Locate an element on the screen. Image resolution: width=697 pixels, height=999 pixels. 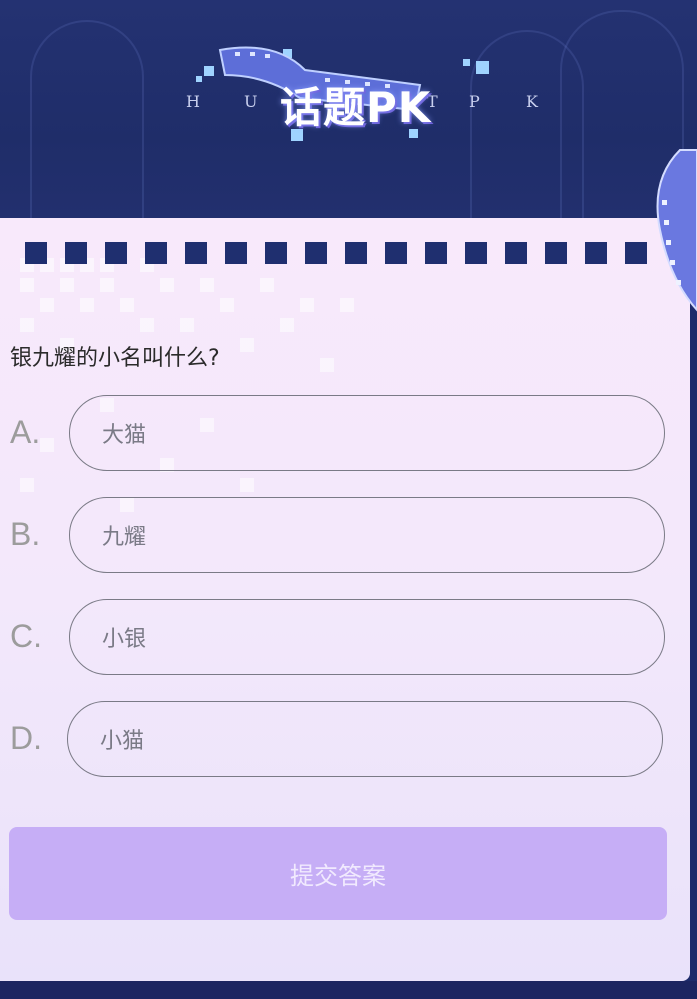
logo-letter: H is located at coordinates (193, 101).